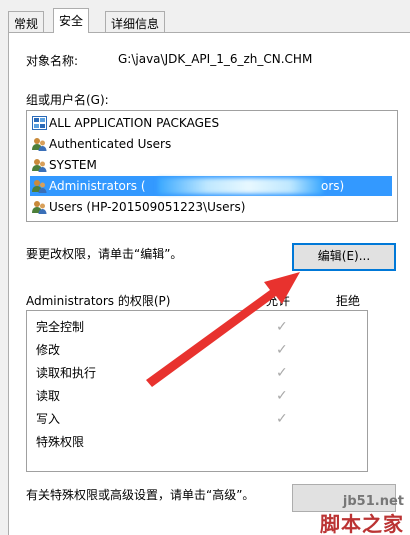 Image resolution: width=410 pixels, height=535 pixels. Describe the element at coordinates (26, 22) in the screenshot. I see `tab-general: 常规` at that location.